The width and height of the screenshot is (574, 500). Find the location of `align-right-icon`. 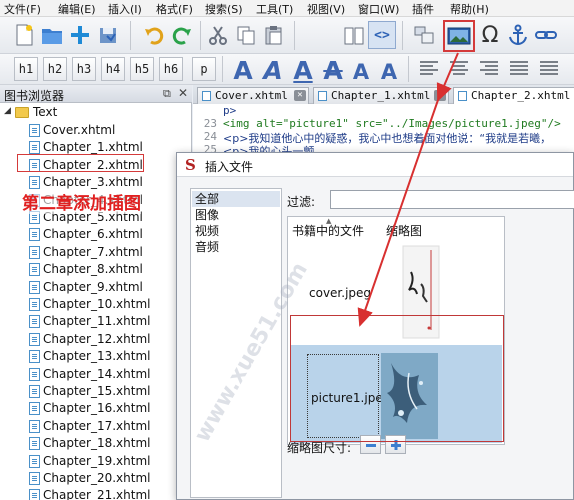

align-right-icon is located at coordinates (489, 69).